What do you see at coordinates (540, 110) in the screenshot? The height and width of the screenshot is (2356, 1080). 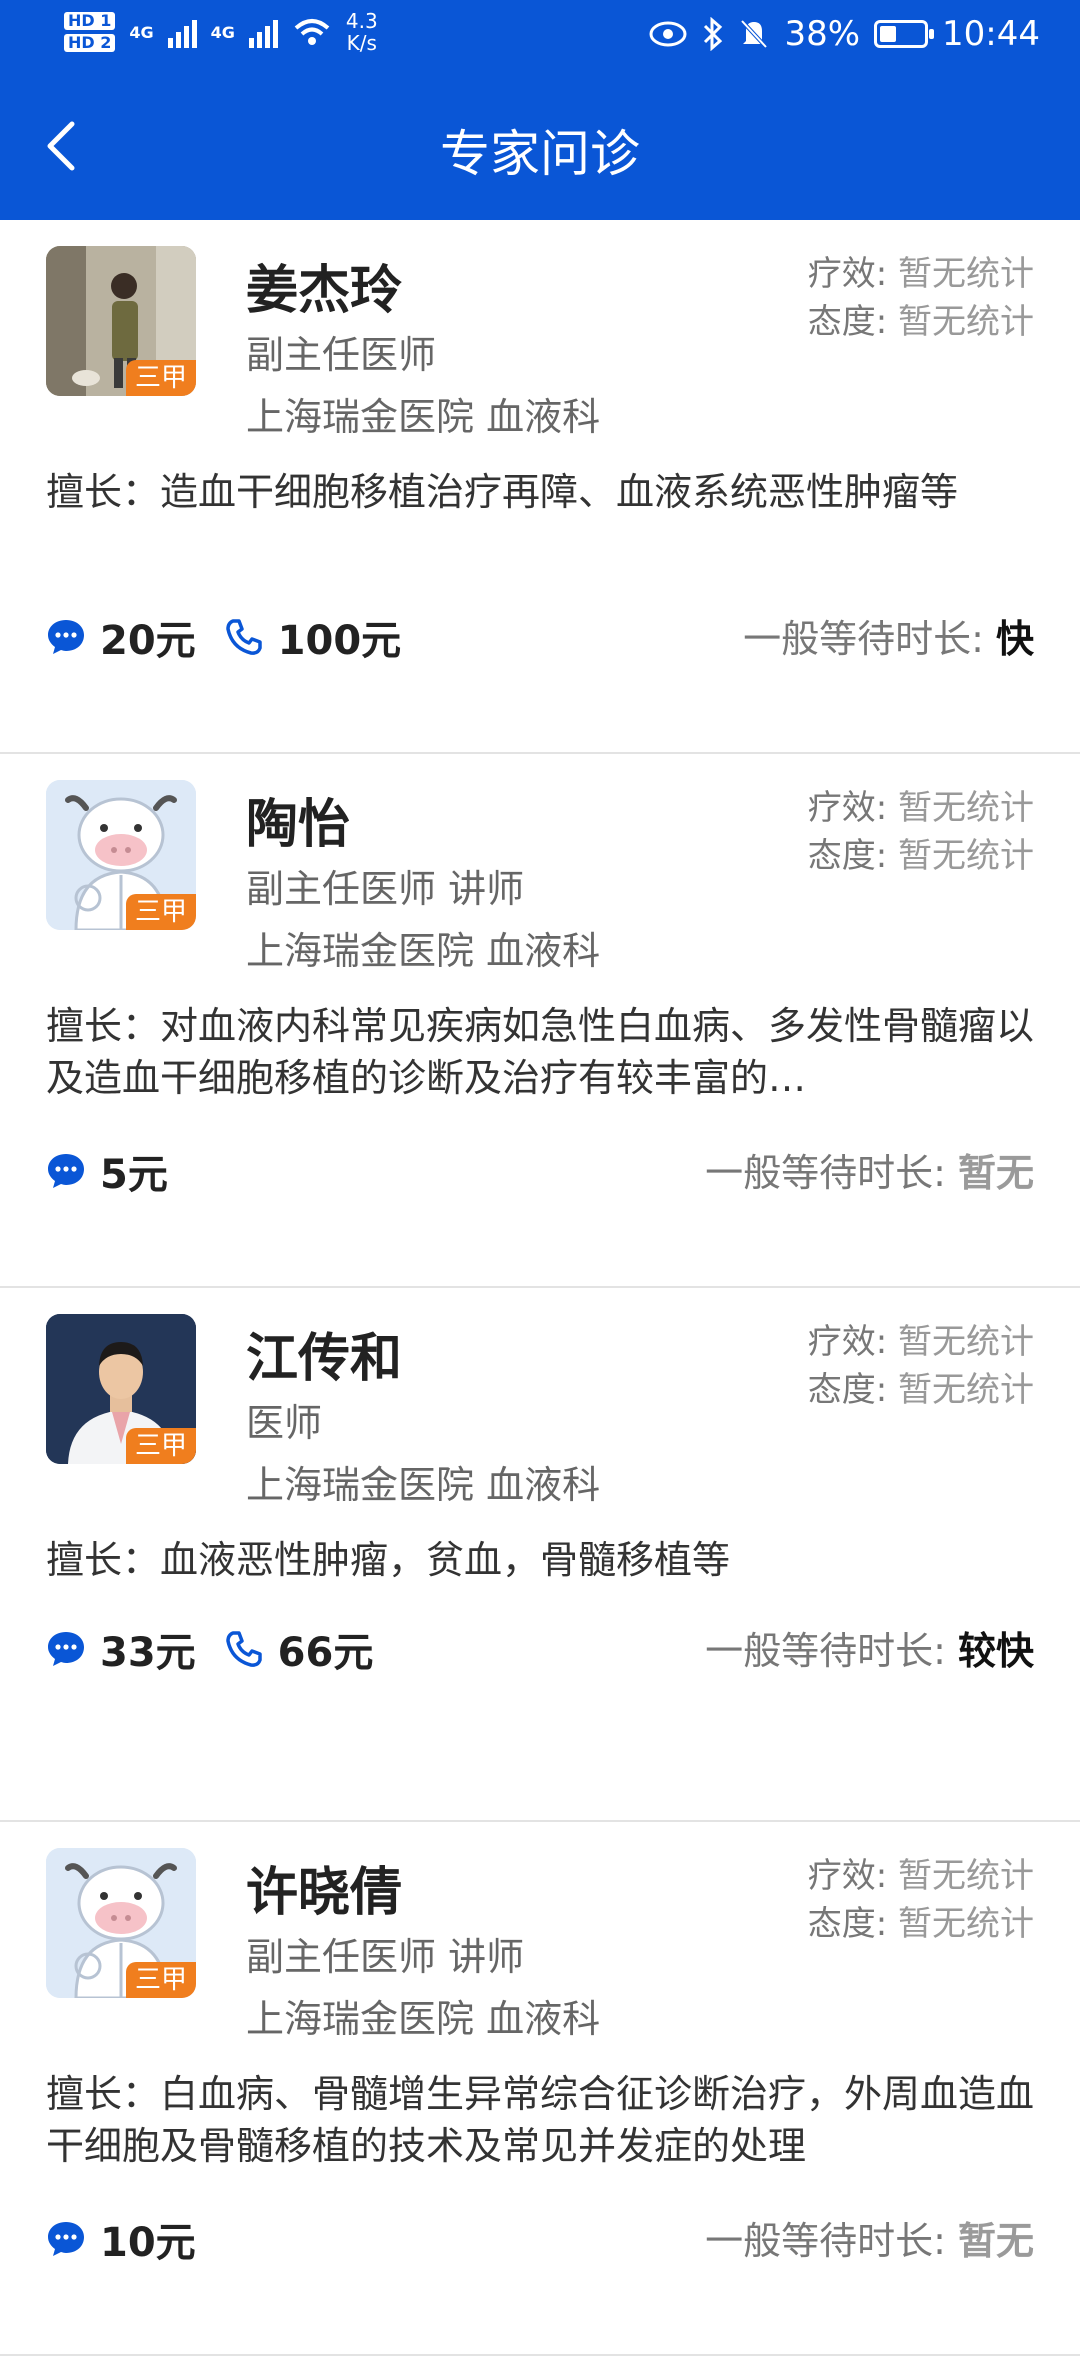 I see `top-bar: HD 1 HD 2 4G 4G 4.3 K/s 38% 10:44 专家问诊` at bounding box center [540, 110].